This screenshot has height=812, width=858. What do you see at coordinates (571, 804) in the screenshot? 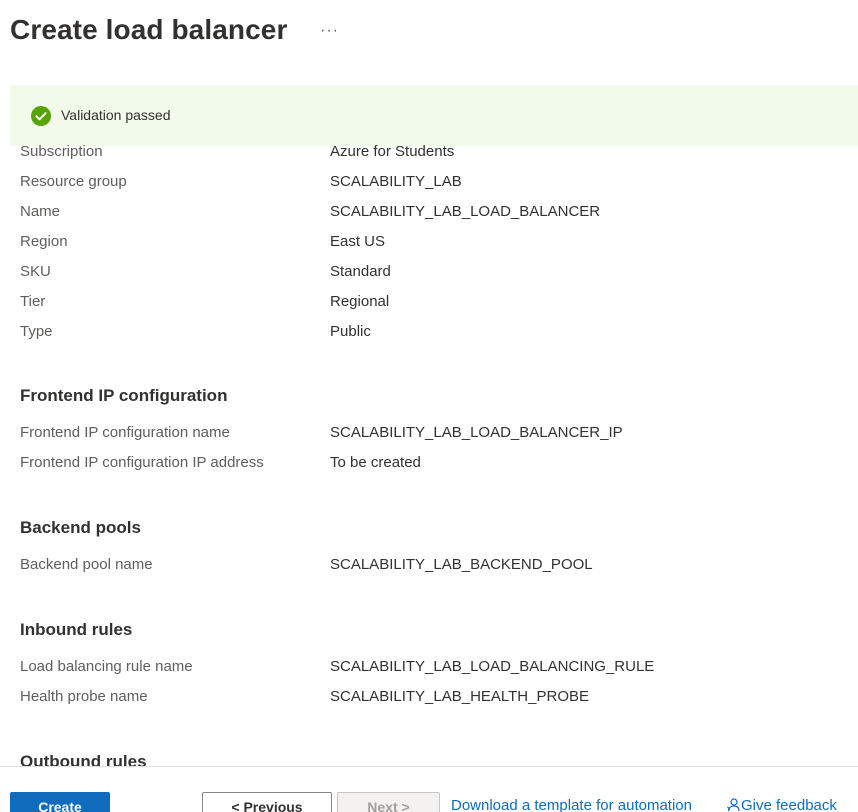
I see `download-template-link: Download a template for automation` at bounding box center [571, 804].